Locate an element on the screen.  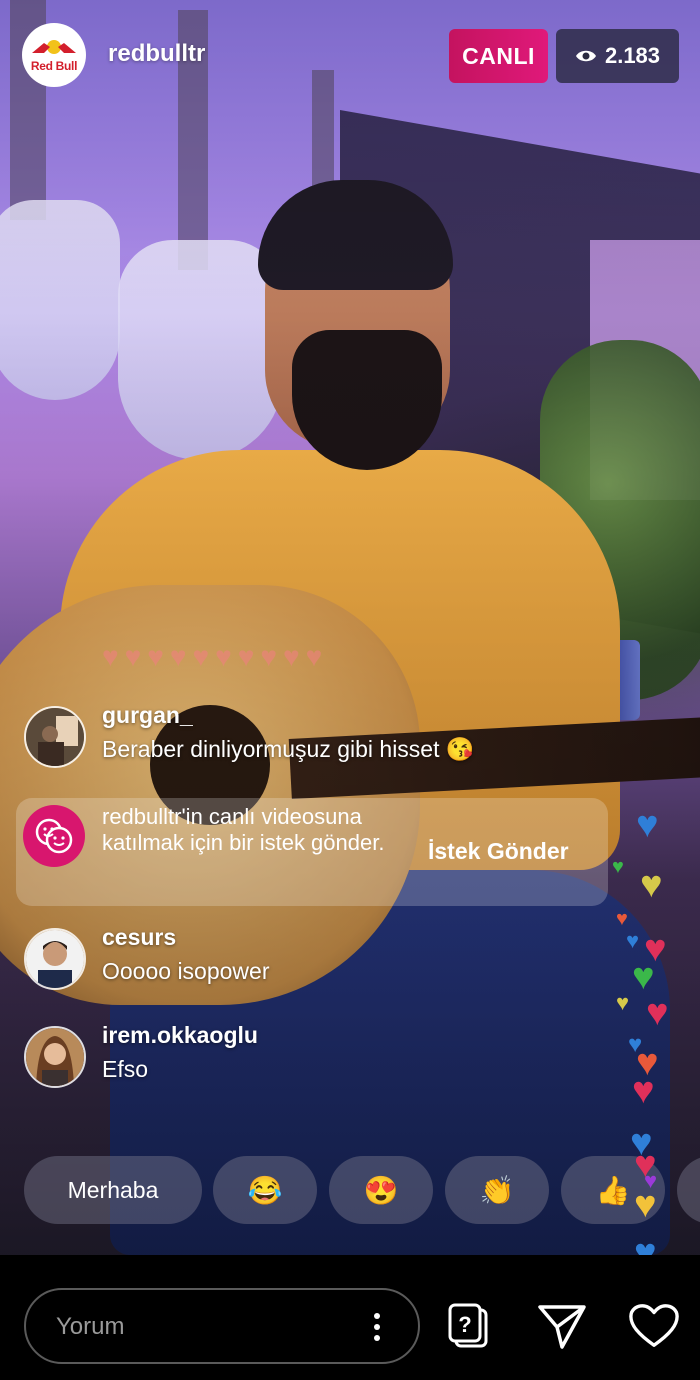
question-sticker-icon: ? is located at coordinates (470, 1326).